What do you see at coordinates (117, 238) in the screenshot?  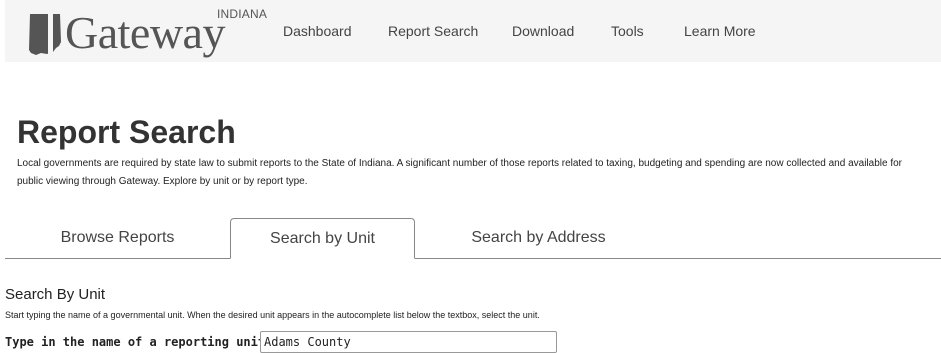 I see `tab-browse-reports: Browse Reports` at bounding box center [117, 238].